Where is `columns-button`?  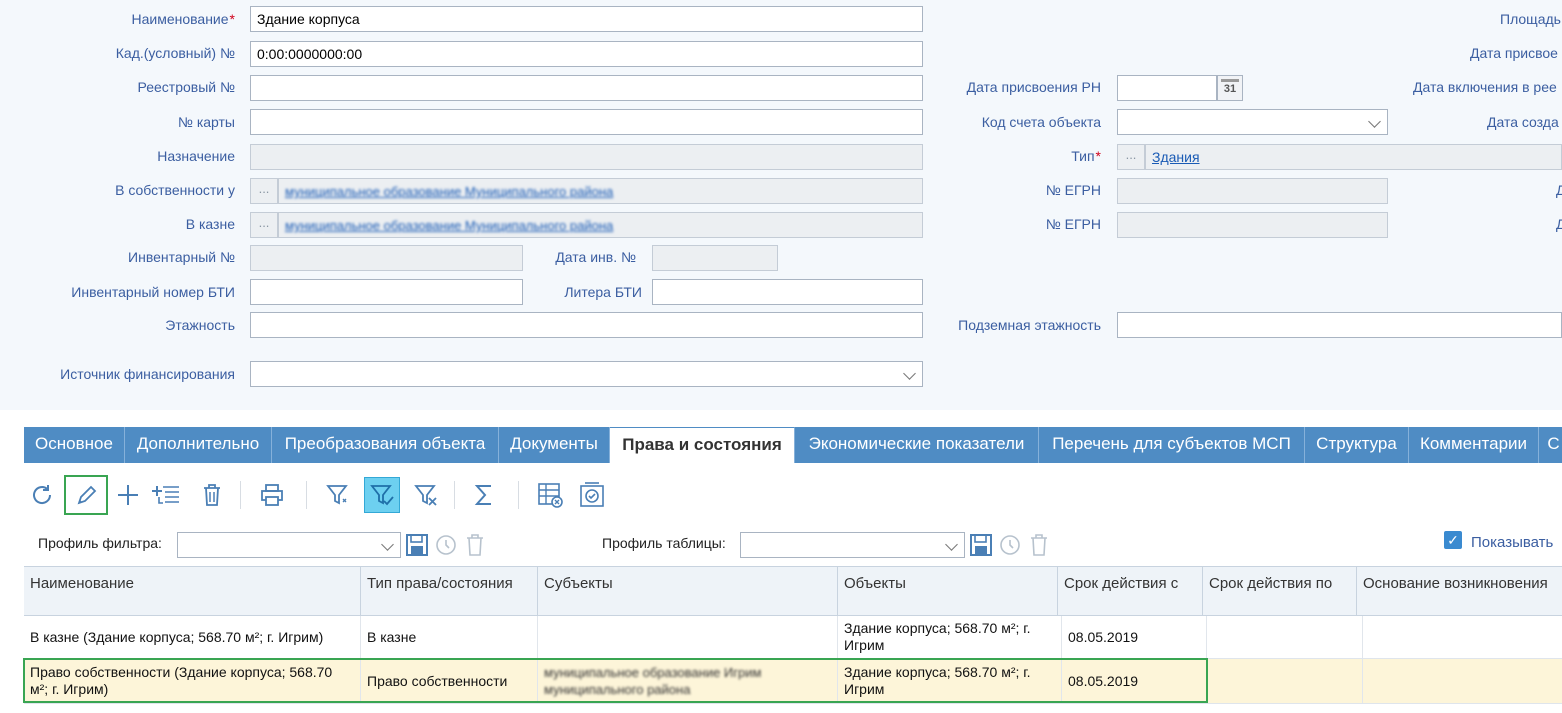
columns-button is located at coordinates (550, 495).